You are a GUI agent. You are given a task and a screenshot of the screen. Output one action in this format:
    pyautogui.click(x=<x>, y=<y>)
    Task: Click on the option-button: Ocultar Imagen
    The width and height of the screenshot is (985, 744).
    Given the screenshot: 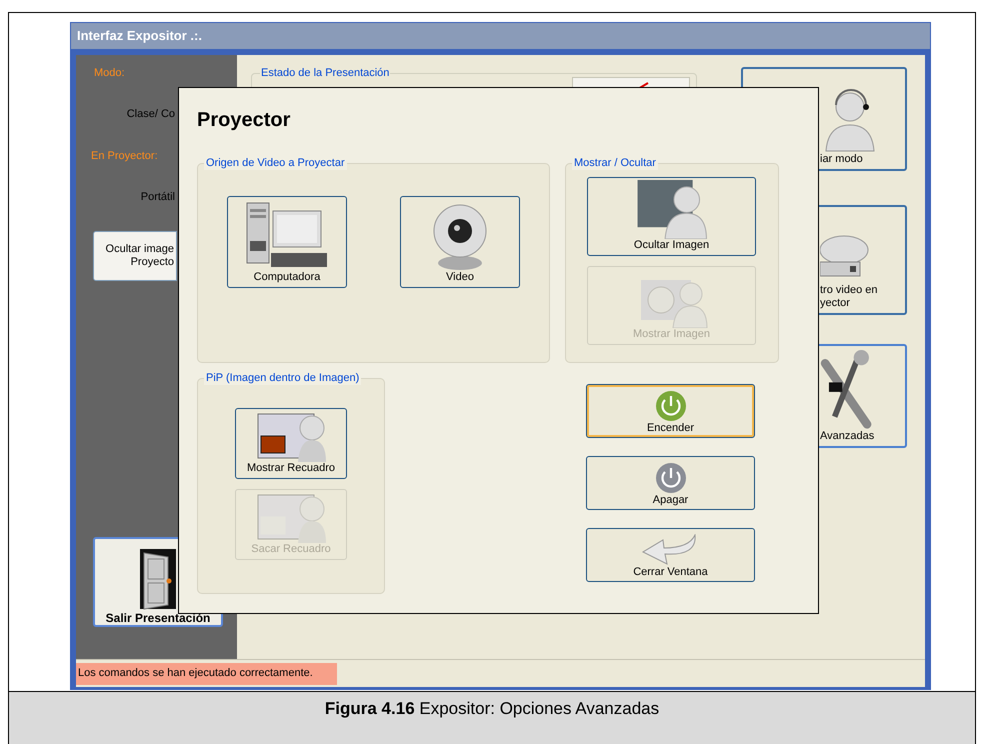 What is the action you would take?
    pyautogui.click(x=671, y=216)
    